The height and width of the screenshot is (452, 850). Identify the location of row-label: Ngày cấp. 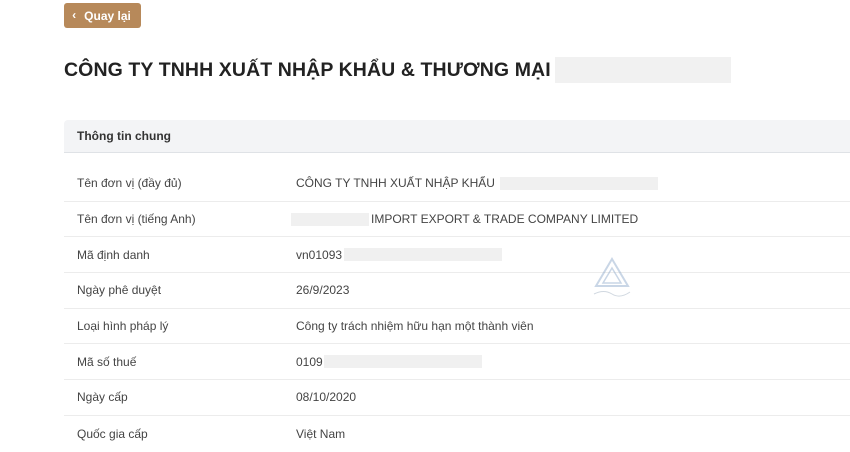
(102, 397).